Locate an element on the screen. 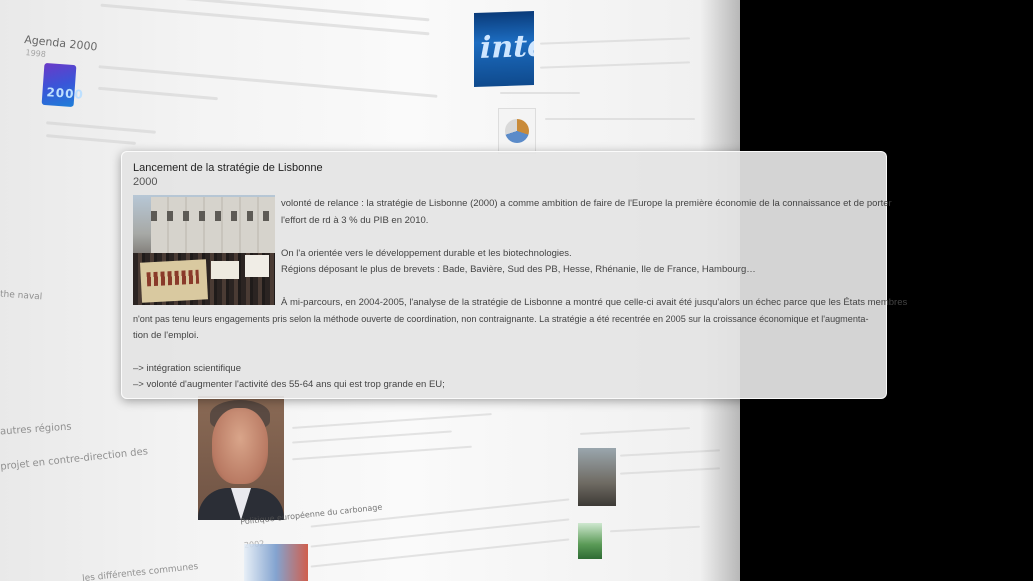 Image resolution: width=1033 pixels, height=581 pixels. pie-chart-icon is located at coordinates (517, 131).